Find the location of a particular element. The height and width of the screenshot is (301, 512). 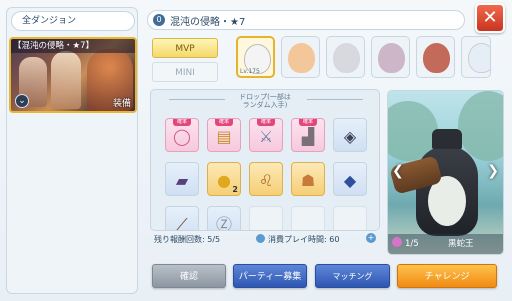

info-icon: 0 is located at coordinates (159, 20).